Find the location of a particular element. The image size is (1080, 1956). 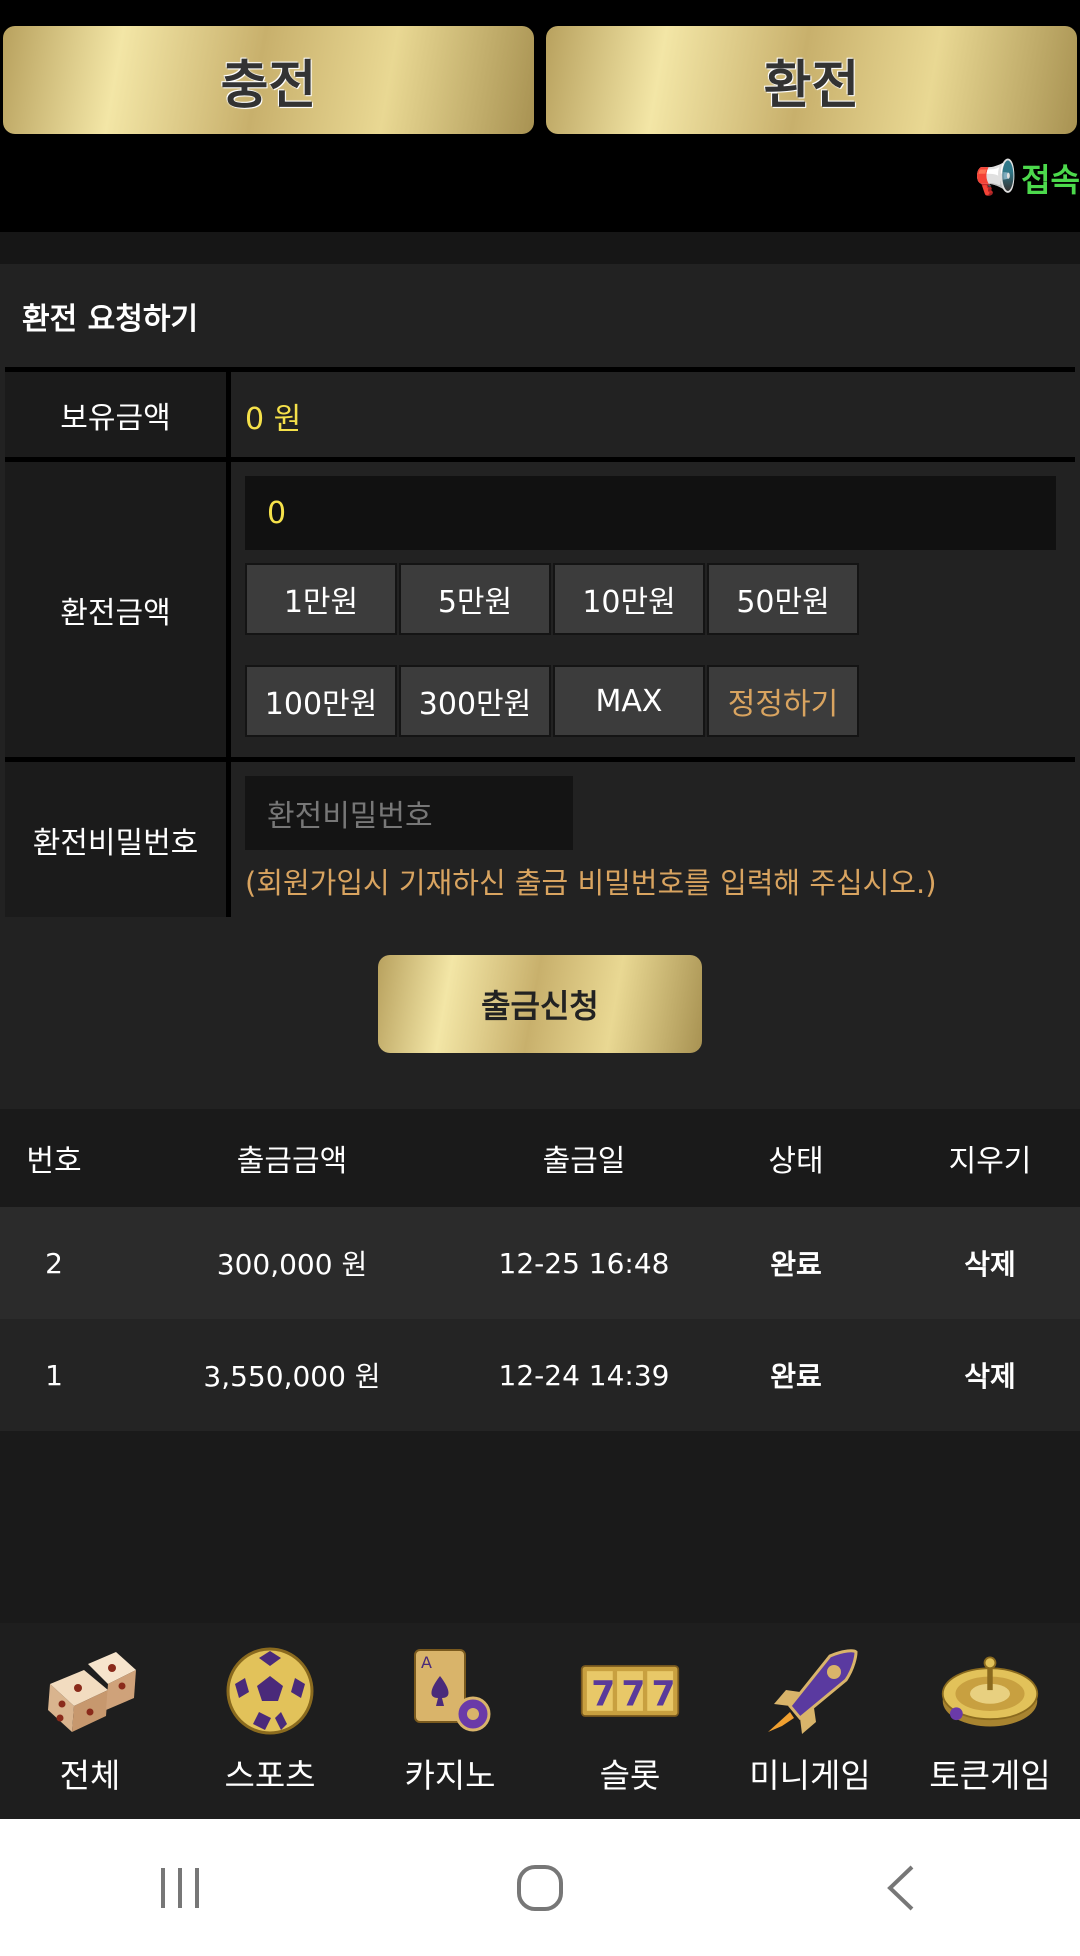

charge-tab-button: 충전 is located at coordinates (268, 80).